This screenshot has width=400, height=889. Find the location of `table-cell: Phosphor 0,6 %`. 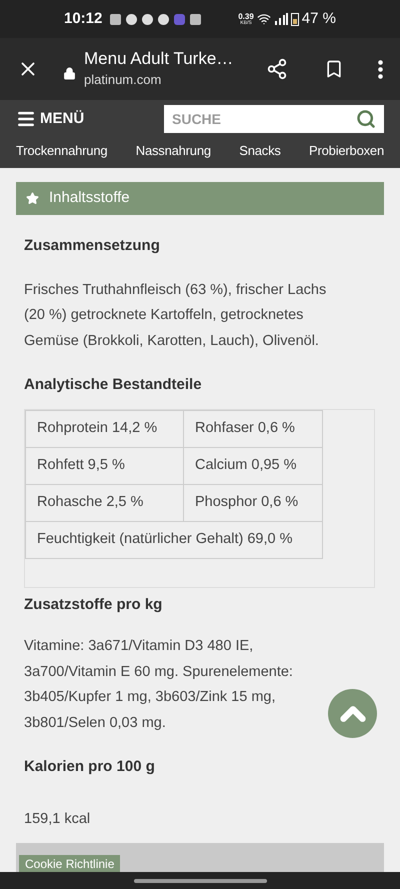

table-cell: Phosphor 0,6 % is located at coordinates (253, 502).